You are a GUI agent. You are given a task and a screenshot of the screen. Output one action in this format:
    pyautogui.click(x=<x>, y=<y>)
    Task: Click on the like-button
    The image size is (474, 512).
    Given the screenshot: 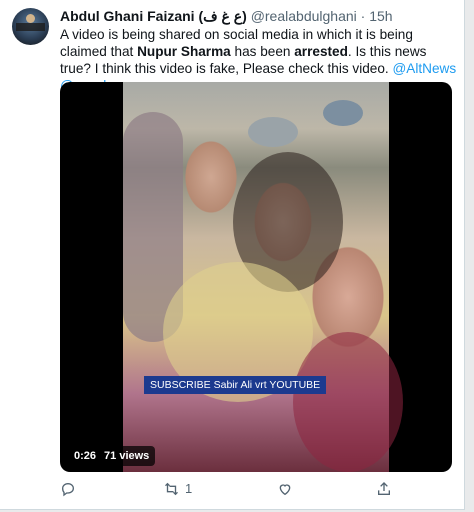 What is the action you would take?
    pyautogui.click(x=285, y=491)
    